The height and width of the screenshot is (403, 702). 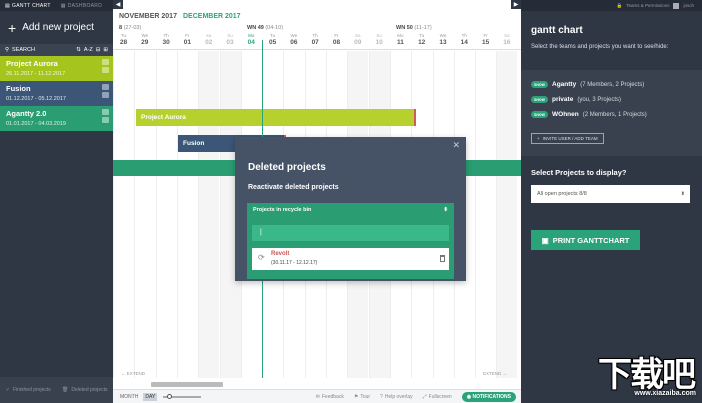 What do you see at coordinates (317, 396) in the screenshot?
I see `chat-icon: ✉` at bounding box center [317, 396].